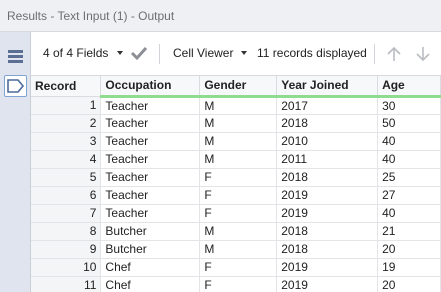  What do you see at coordinates (91, 16) in the screenshot?
I see `window-title: Results - Text Input (1) - Output` at bounding box center [91, 16].